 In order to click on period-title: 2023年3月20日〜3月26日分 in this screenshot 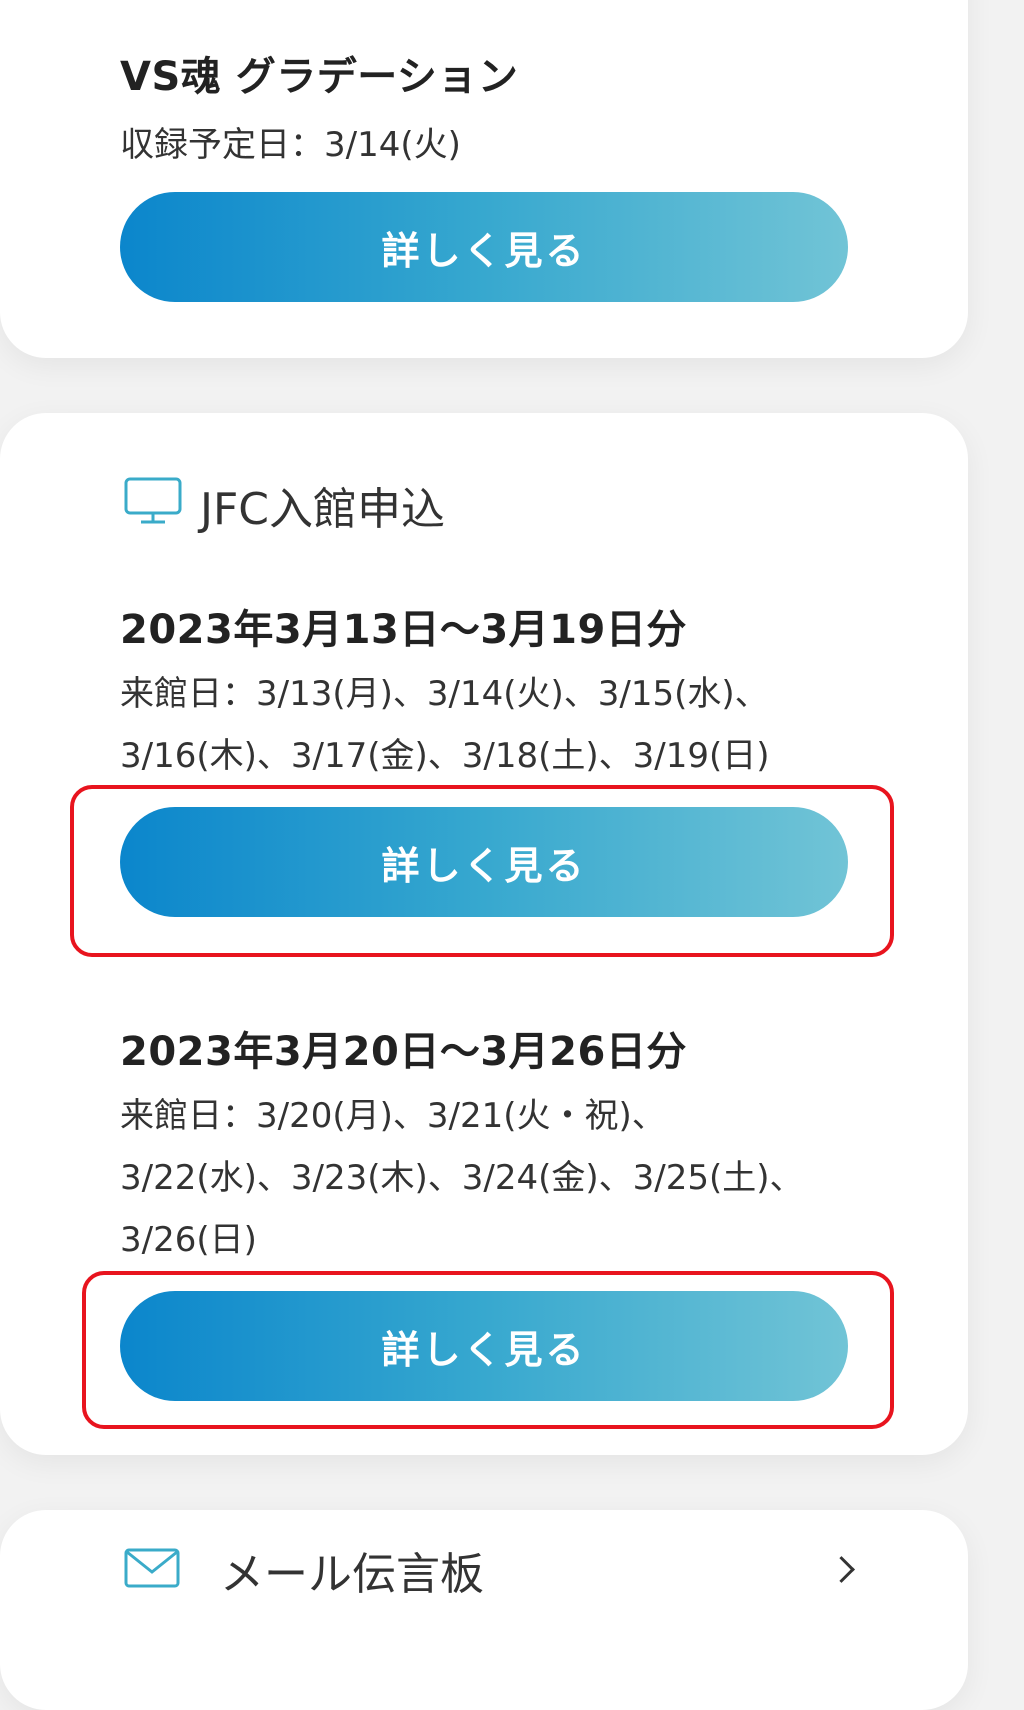, I will do `click(403, 1052)`.